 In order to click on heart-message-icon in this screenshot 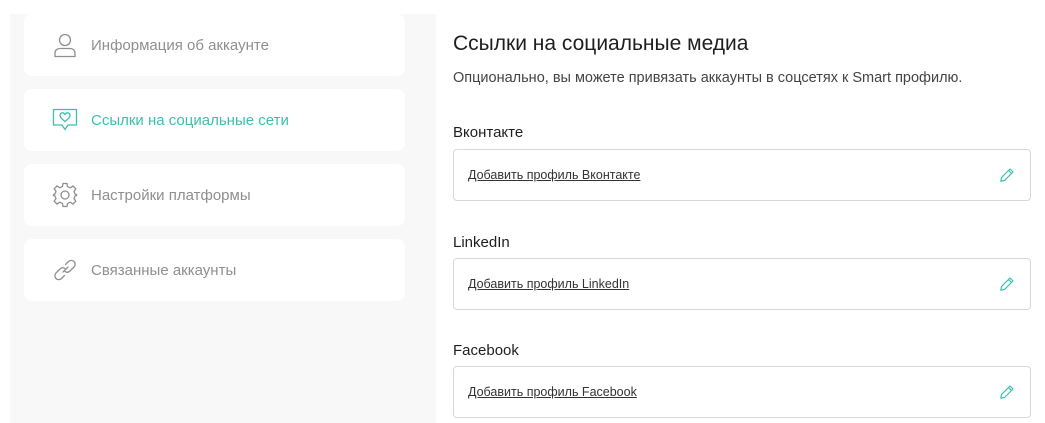, I will do `click(65, 120)`.